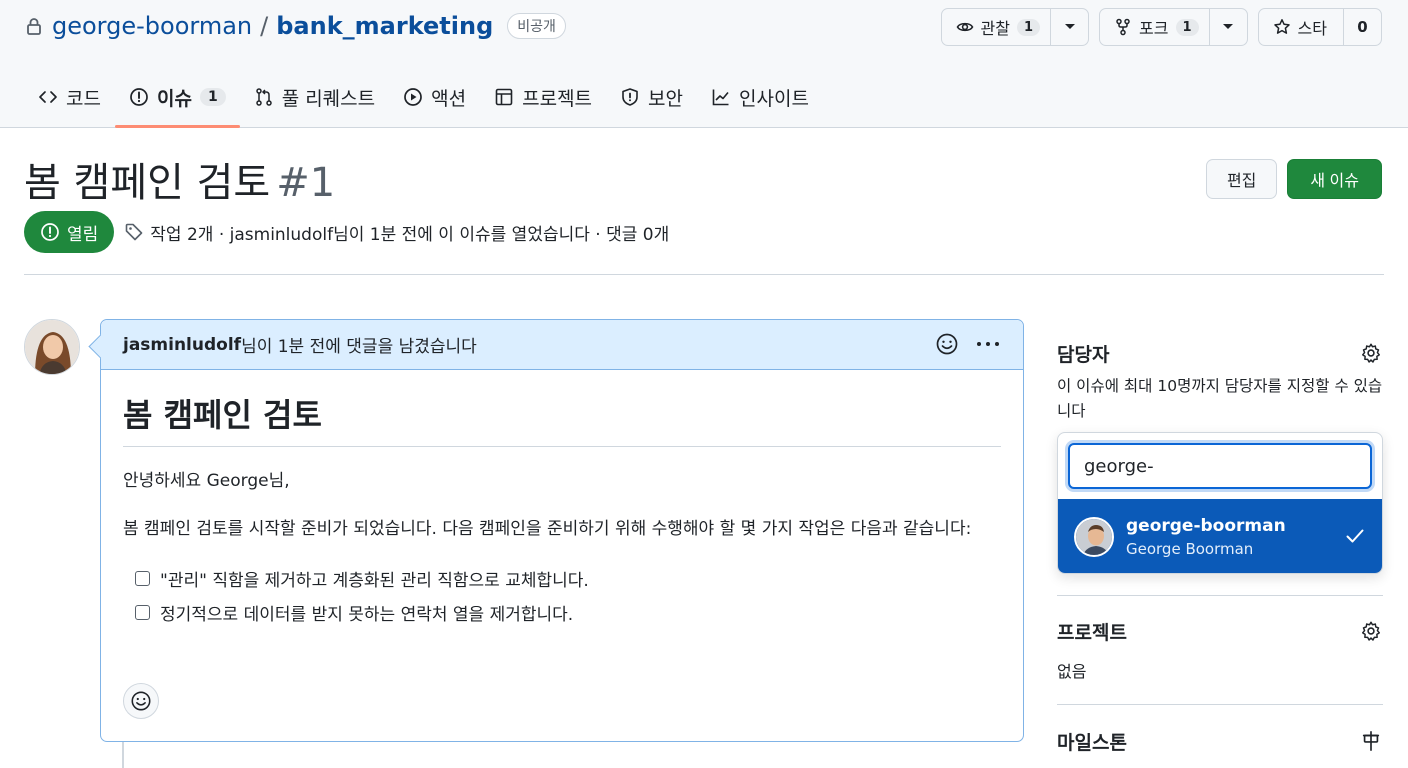  What do you see at coordinates (665, 98) in the screenshot?
I see `tab-label: 보안` at bounding box center [665, 98].